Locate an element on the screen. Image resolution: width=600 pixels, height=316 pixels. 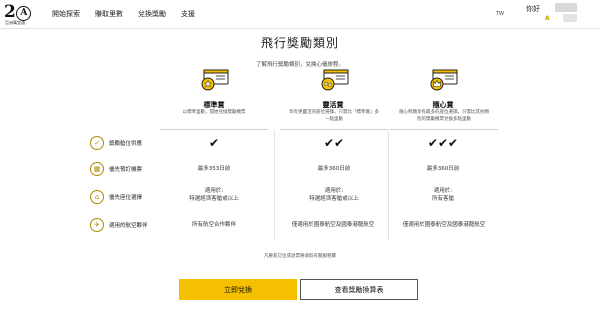
column-divider-choice is located at coordinates (334, 129).